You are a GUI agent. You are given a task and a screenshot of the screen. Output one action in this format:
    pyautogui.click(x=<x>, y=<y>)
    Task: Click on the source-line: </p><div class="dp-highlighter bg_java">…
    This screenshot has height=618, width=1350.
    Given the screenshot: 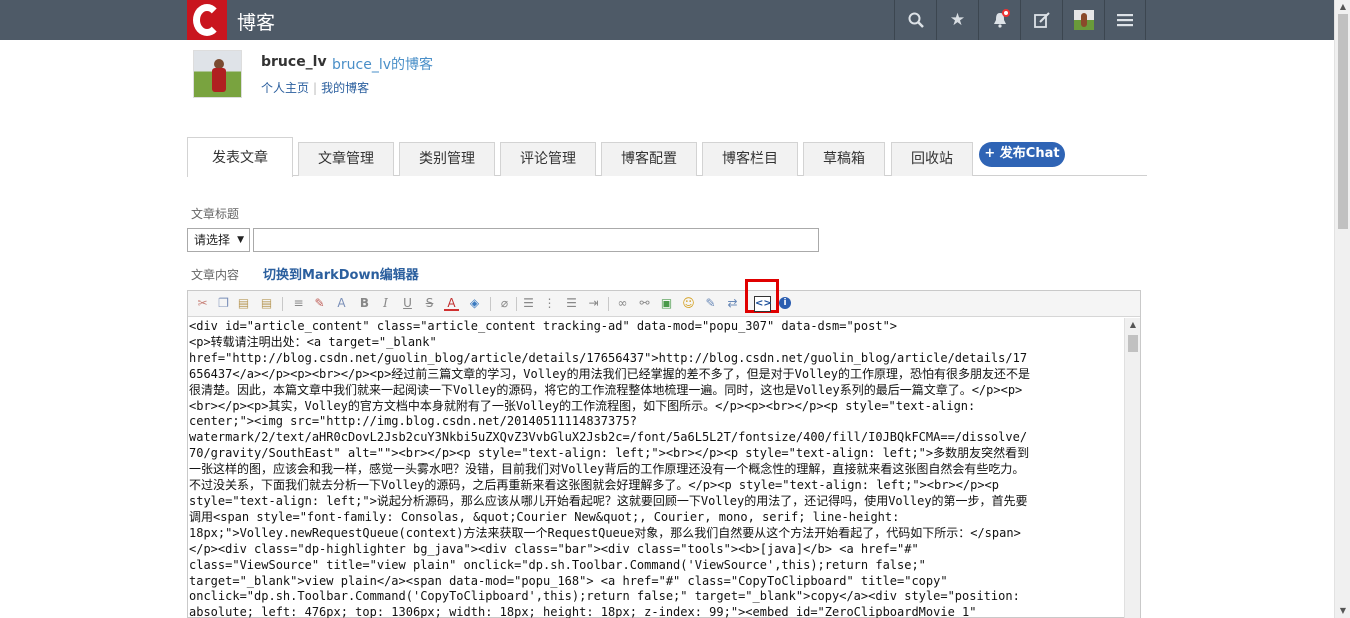 What is the action you would take?
    pyautogui.click(x=554, y=548)
    